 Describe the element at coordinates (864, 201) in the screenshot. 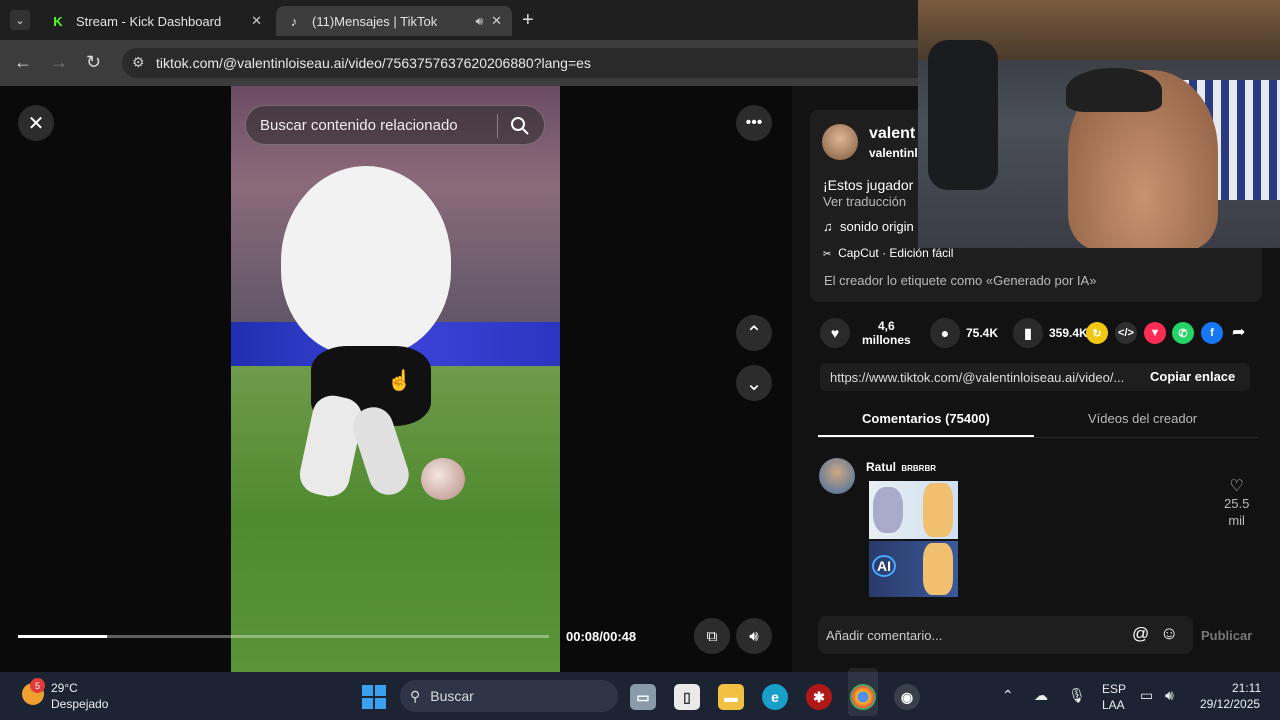

I see `translate-link: Ver traducción` at that location.